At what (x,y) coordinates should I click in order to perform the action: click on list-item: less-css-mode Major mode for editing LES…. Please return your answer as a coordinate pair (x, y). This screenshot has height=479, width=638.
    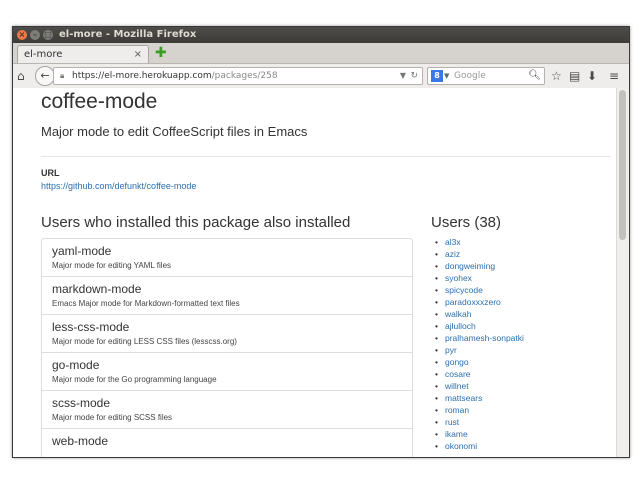
    Looking at the image, I should click on (227, 334).